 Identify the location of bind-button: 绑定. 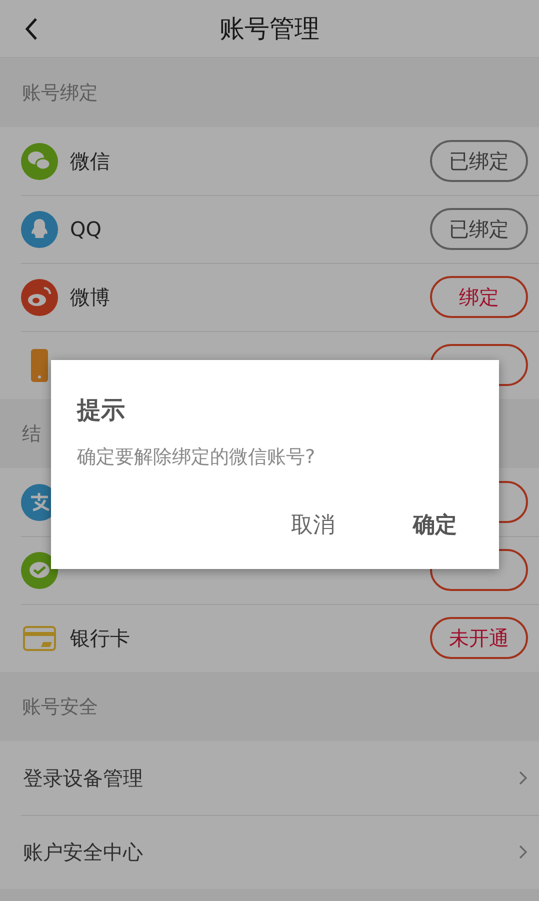
(479, 297).